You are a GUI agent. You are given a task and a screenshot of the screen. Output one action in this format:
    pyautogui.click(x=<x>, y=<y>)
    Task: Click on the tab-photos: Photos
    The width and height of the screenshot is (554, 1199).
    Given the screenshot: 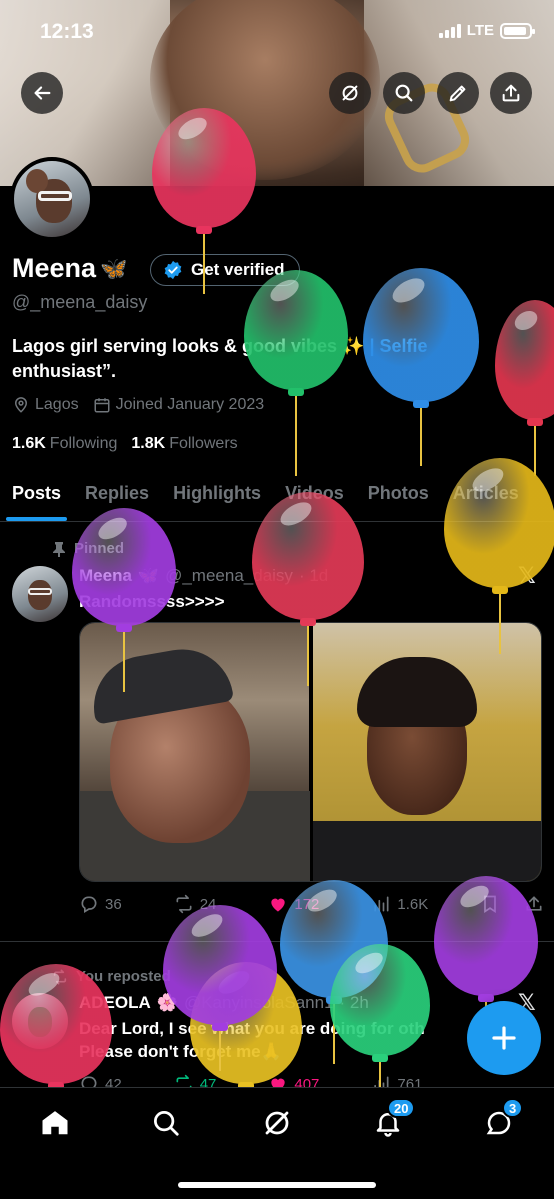 What is the action you would take?
    pyautogui.click(x=398, y=495)
    